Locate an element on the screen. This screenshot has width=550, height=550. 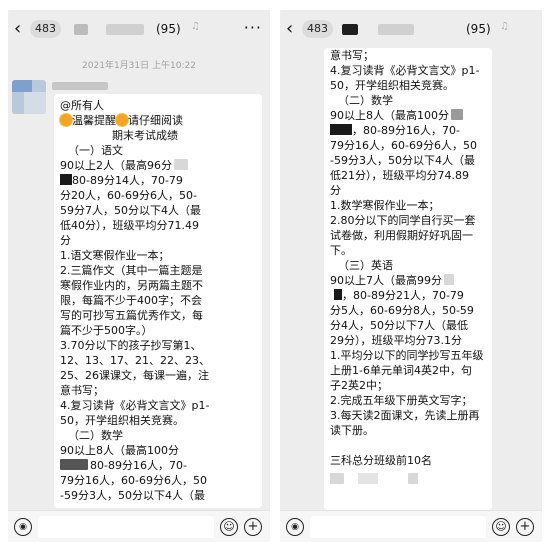
message-line is located at coordinates (408, 479).